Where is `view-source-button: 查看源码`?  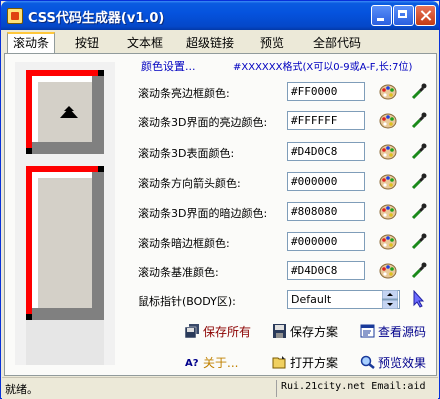 view-source-button: 查看源码 is located at coordinates (393, 332).